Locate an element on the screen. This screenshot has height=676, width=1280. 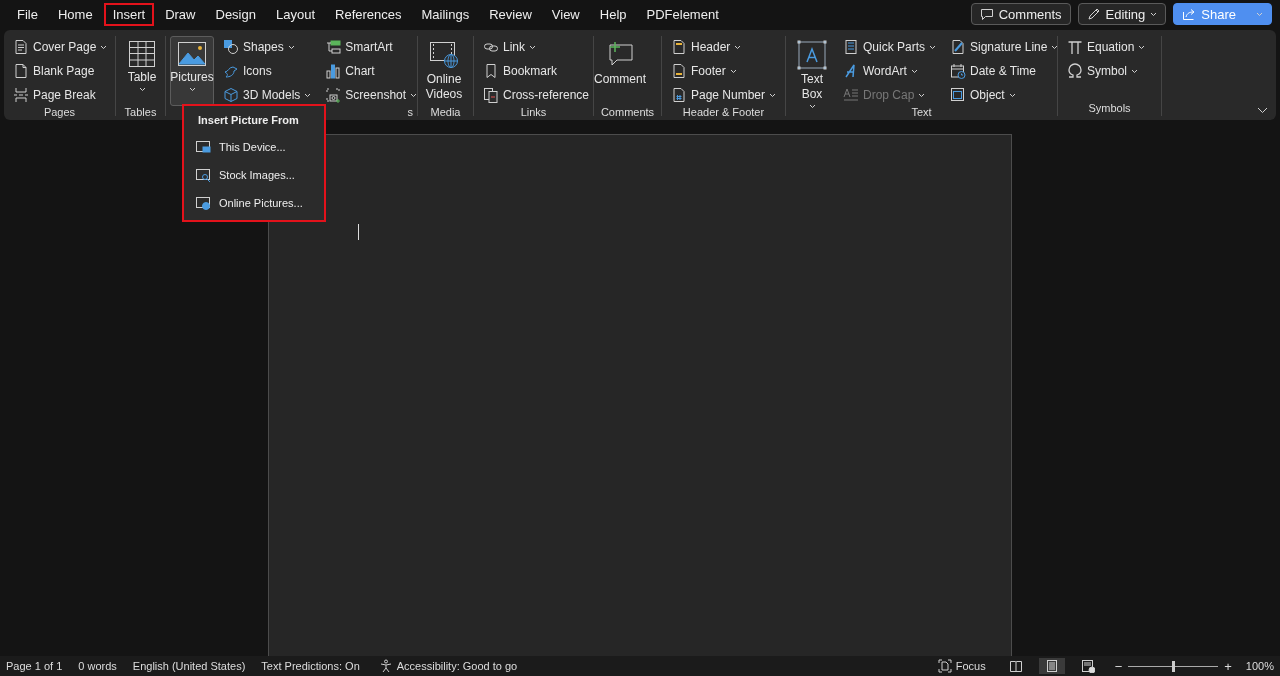
ribbon-button: Shapes is located at coordinates (267, 47).